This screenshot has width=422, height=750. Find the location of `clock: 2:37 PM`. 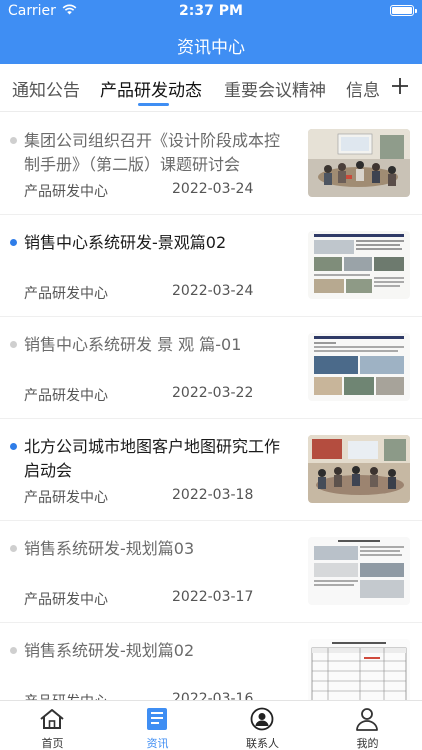

clock: 2:37 PM is located at coordinates (211, 11).